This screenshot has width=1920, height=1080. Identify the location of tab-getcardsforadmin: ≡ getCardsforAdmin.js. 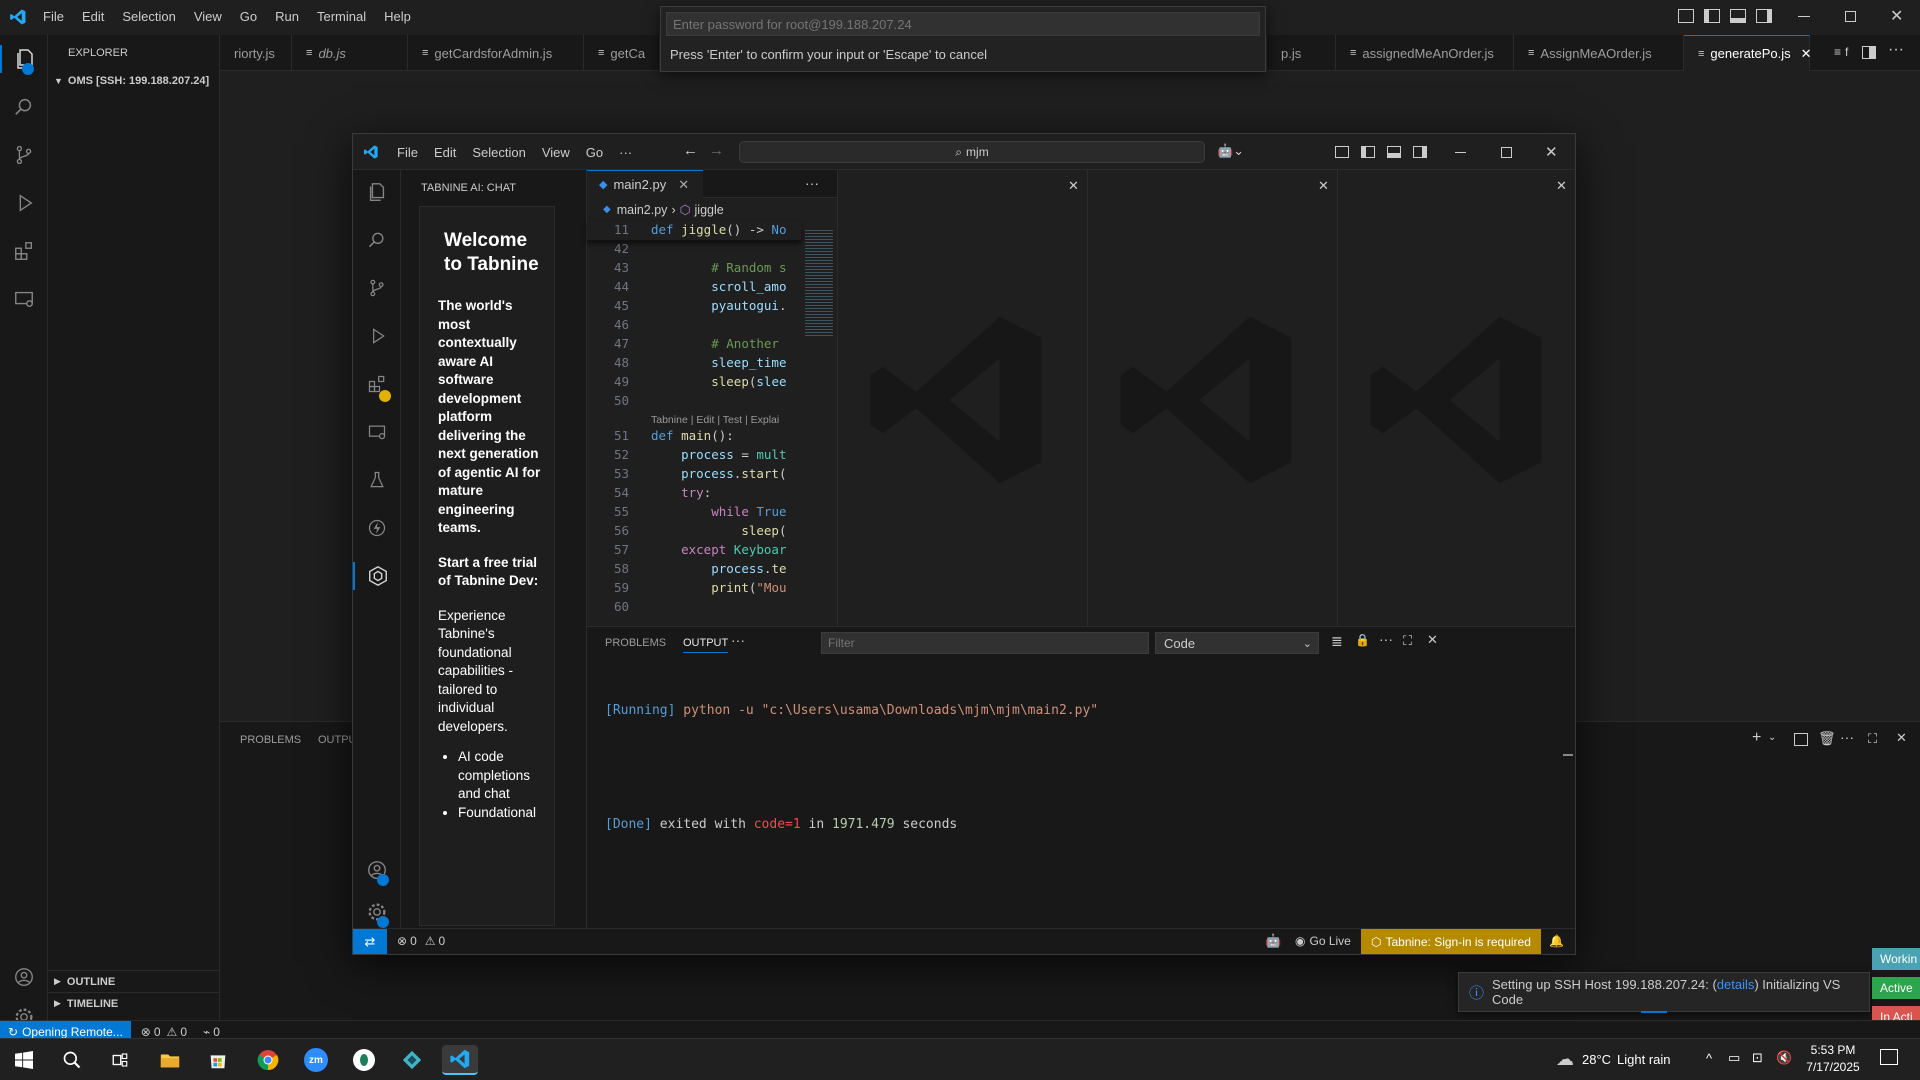
(496, 53).